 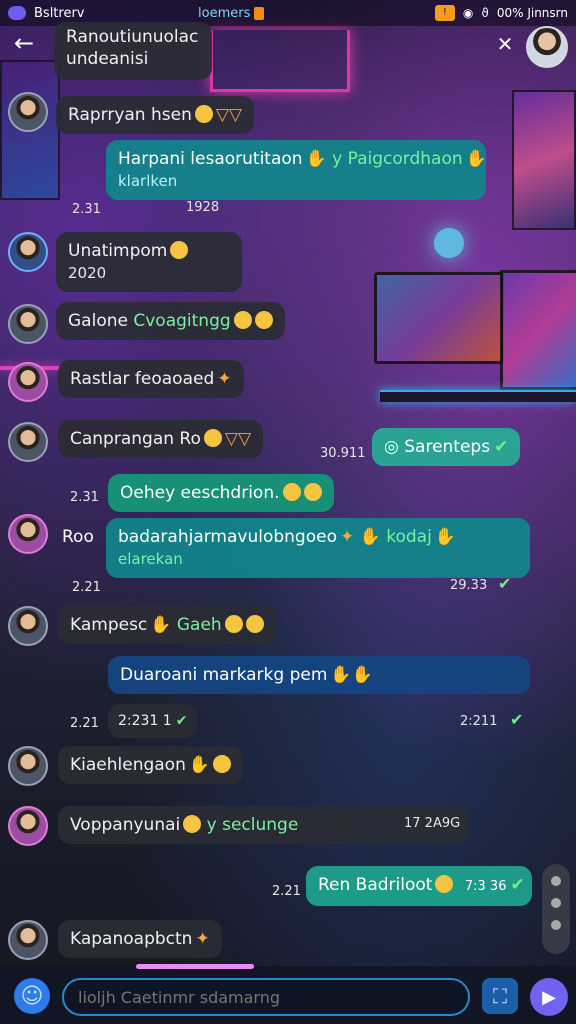 I want to click on message-bubble-outgoing: Ren Badriloot 7:3 36 ✔, so click(x=419, y=886).